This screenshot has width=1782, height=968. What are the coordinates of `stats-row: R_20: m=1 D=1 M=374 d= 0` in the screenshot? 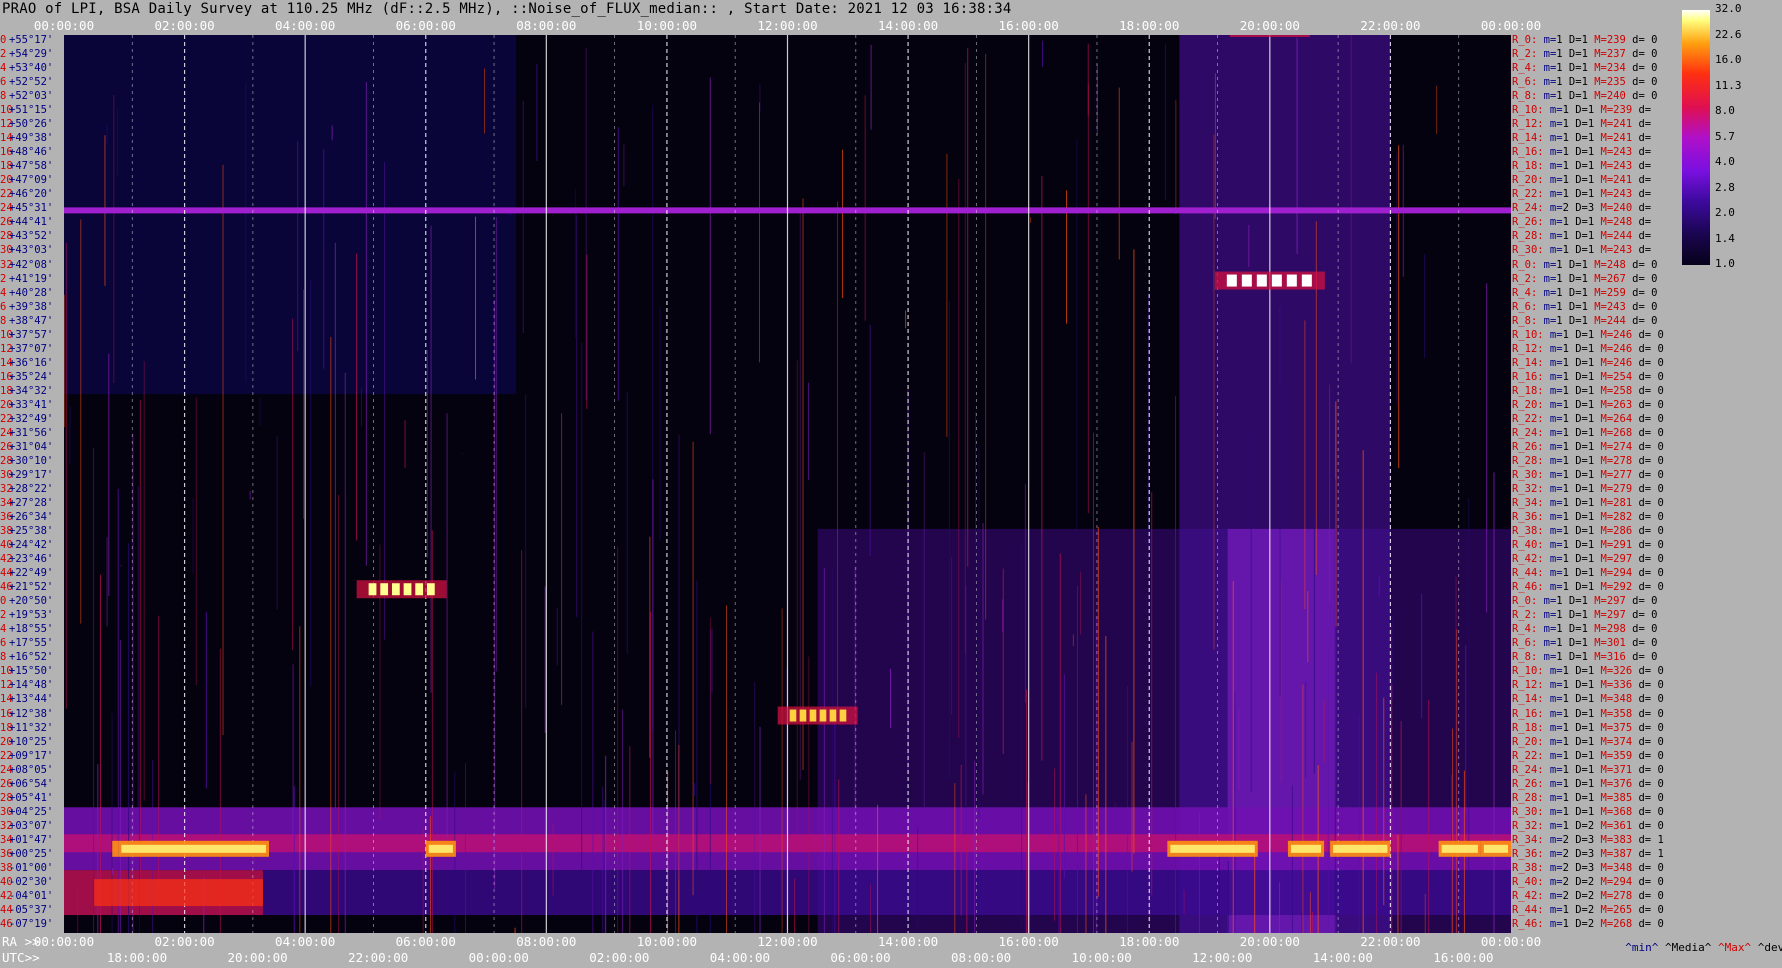 It's located at (1588, 742).